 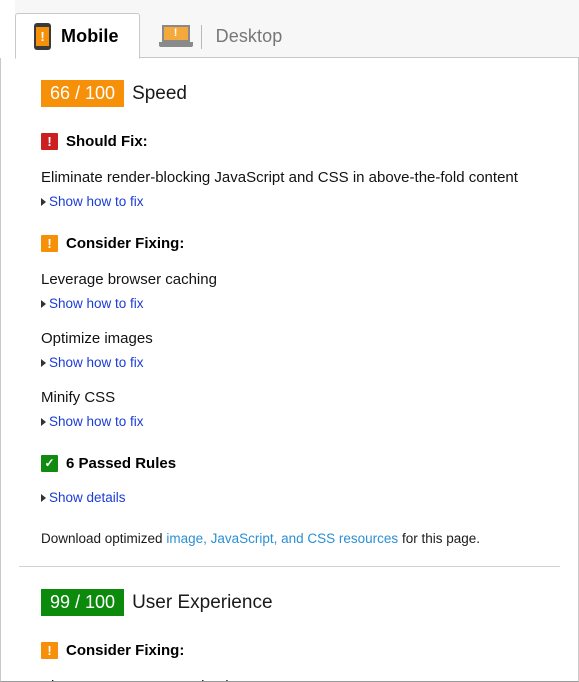 I want to click on ux-score-row: 99 / 100 User Experience, so click(x=300, y=602).